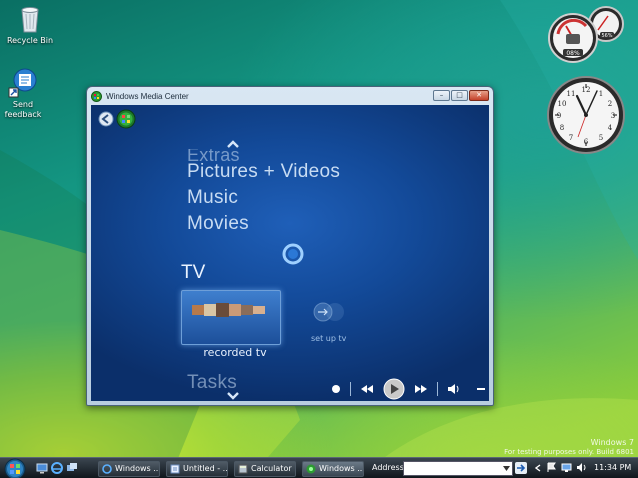 The height and width of the screenshot is (478, 638). Describe the element at coordinates (562, 128) in the screenshot. I see `svg-text: 8` at that location.